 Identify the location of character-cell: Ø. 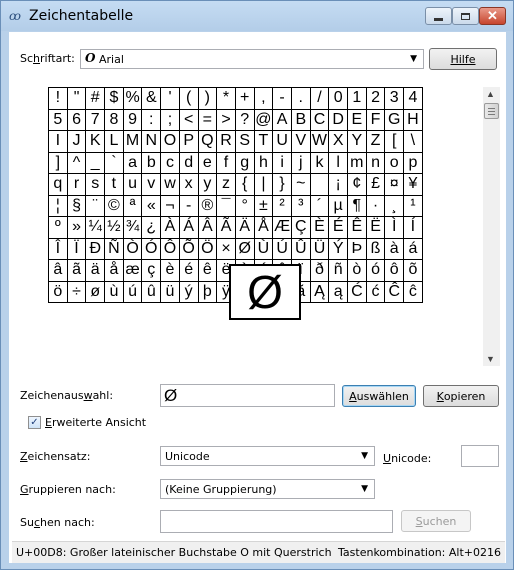
(244, 248).